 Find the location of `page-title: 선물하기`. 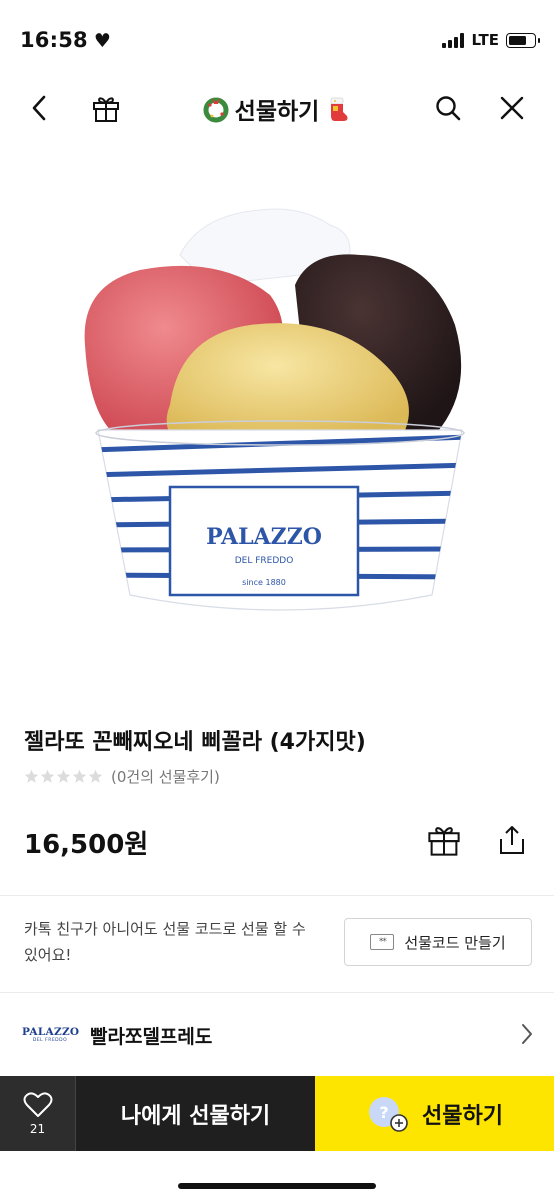

page-title: 선물하기 is located at coordinates (277, 109).